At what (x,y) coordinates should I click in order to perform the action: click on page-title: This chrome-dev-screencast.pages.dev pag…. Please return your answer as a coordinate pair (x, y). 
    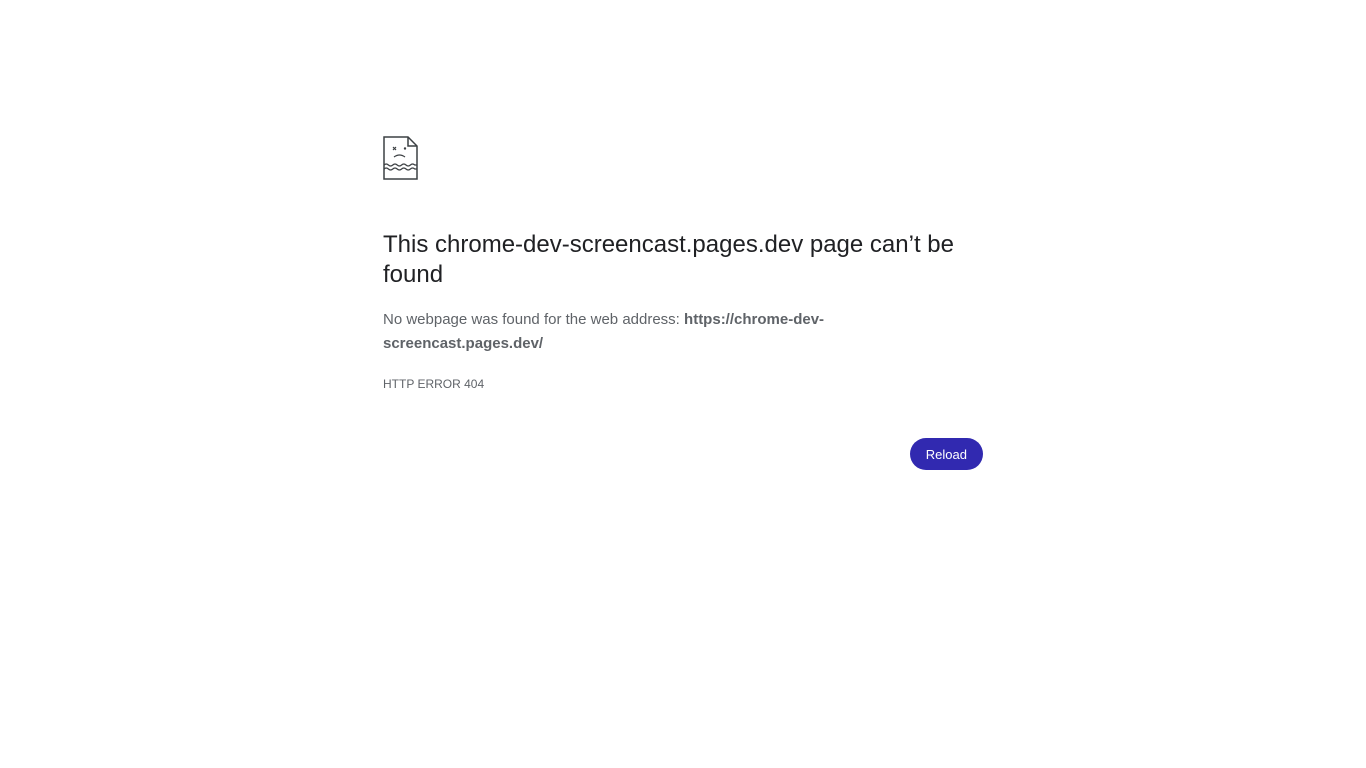
    Looking at the image, I should click on (668, 259).